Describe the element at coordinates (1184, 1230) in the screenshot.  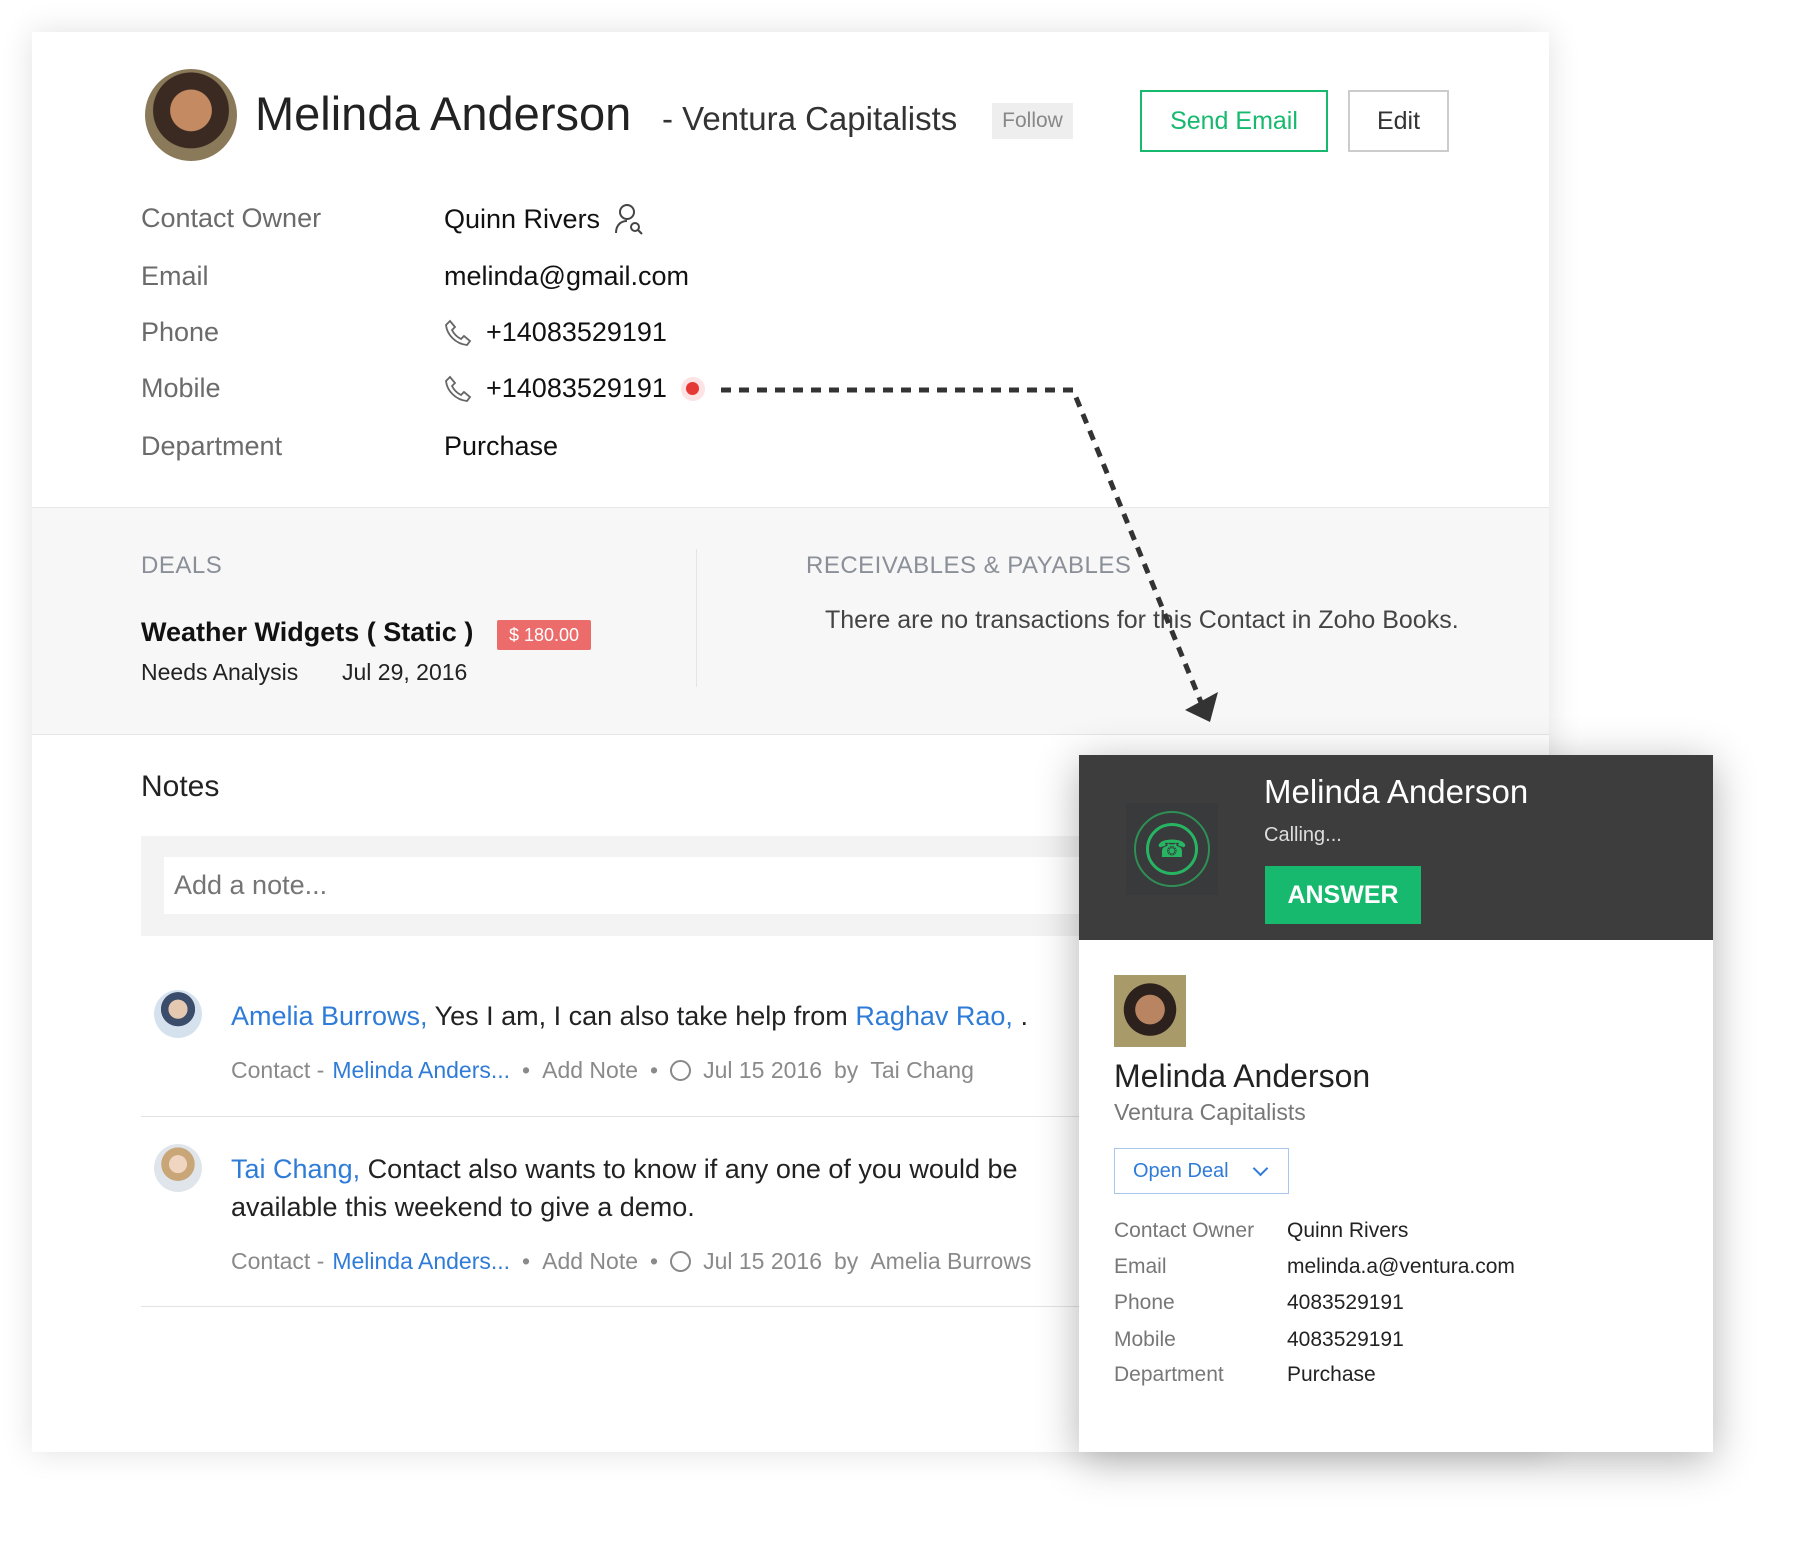
I see `popup-label-owner: Contact Owner` at that location.